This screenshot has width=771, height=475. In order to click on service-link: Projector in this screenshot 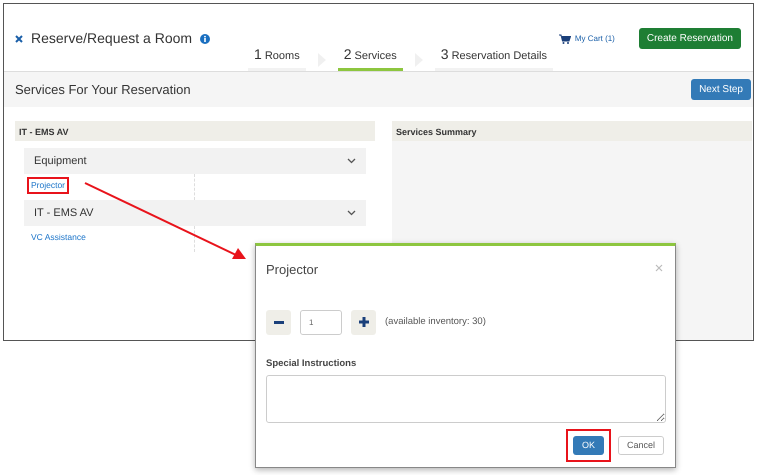, I will do `click(48, 185)`.